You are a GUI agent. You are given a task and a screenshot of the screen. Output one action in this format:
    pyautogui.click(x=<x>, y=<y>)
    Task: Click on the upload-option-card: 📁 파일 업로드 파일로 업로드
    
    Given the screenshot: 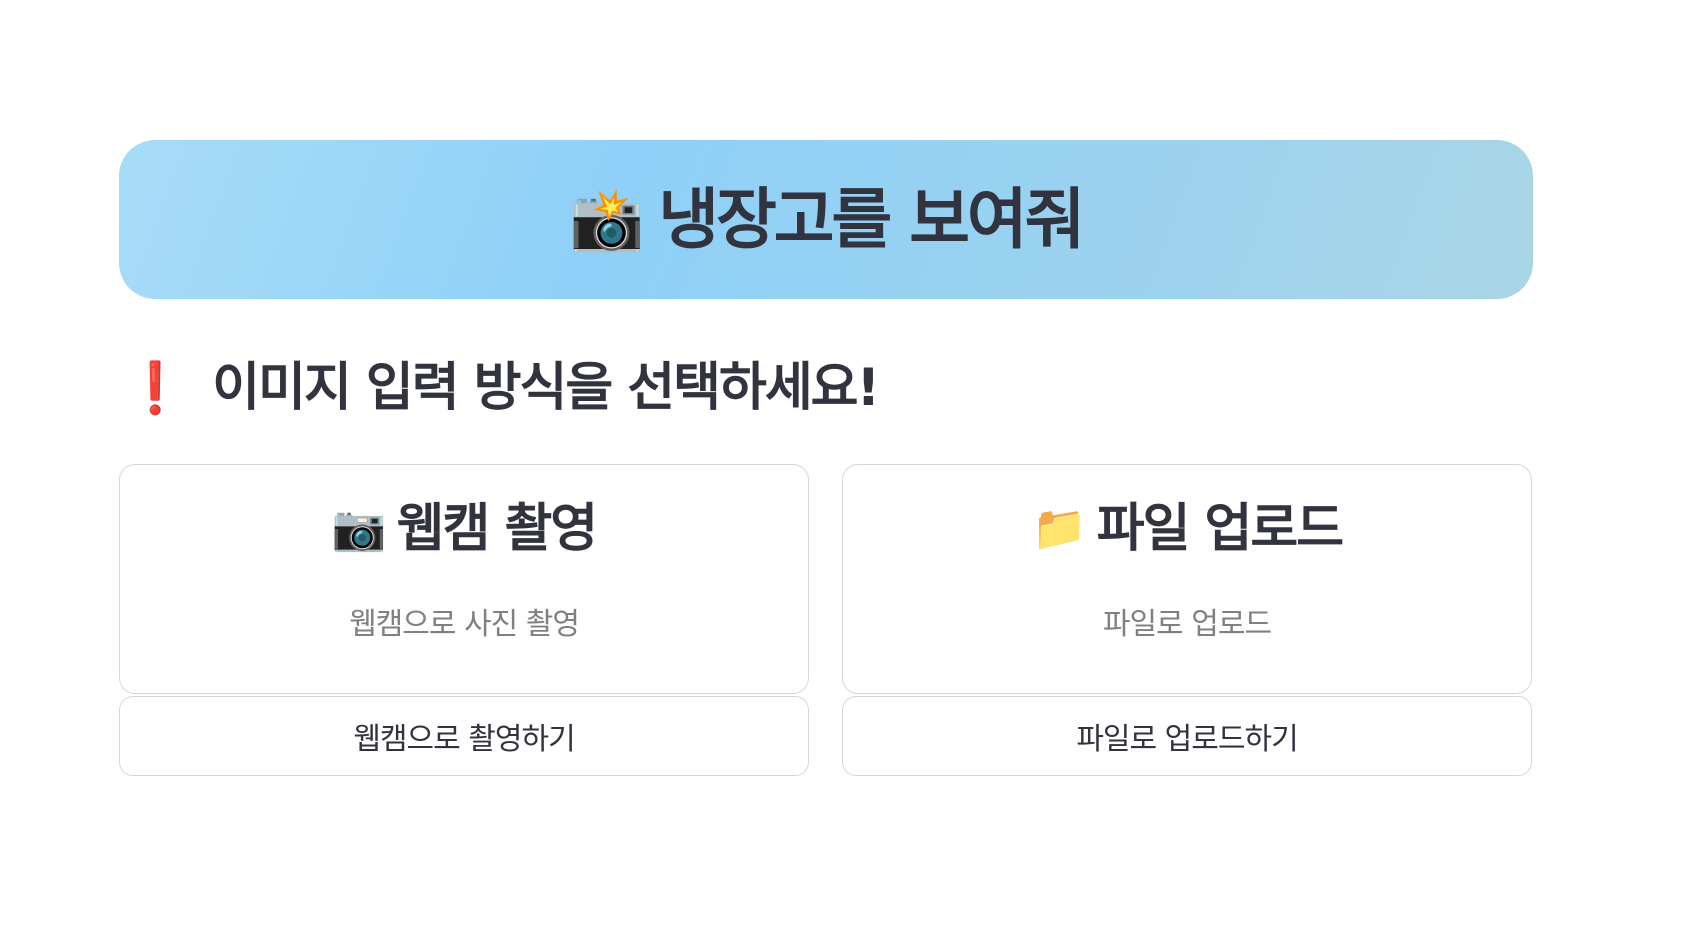 What is the action you would take?
    pyautogui.click(x=1187, y=579)
    